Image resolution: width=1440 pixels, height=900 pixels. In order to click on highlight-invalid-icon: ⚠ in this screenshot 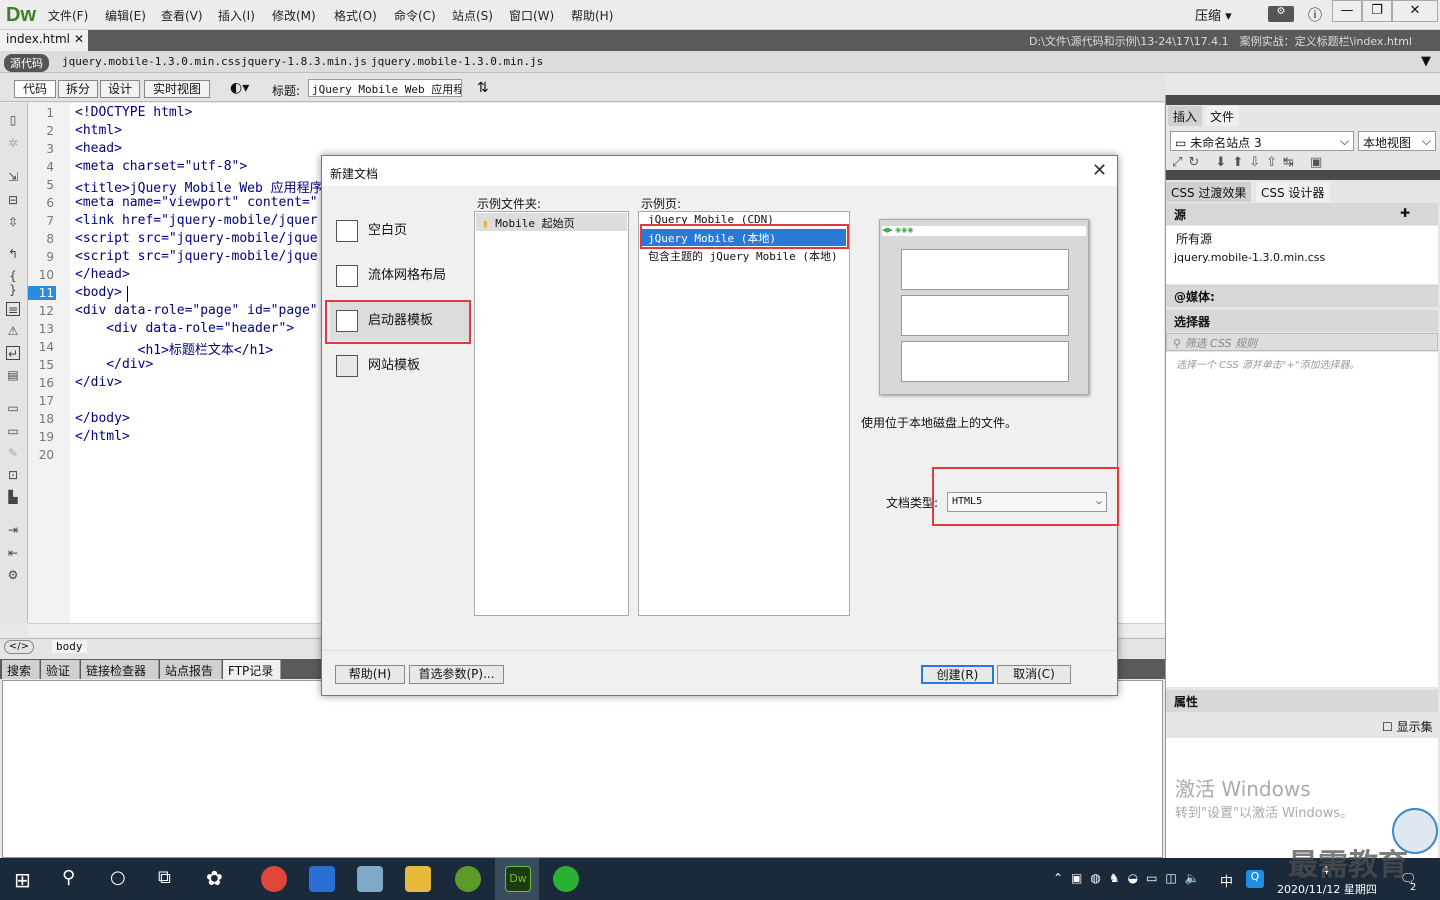, I will do `click(13, 331)`.